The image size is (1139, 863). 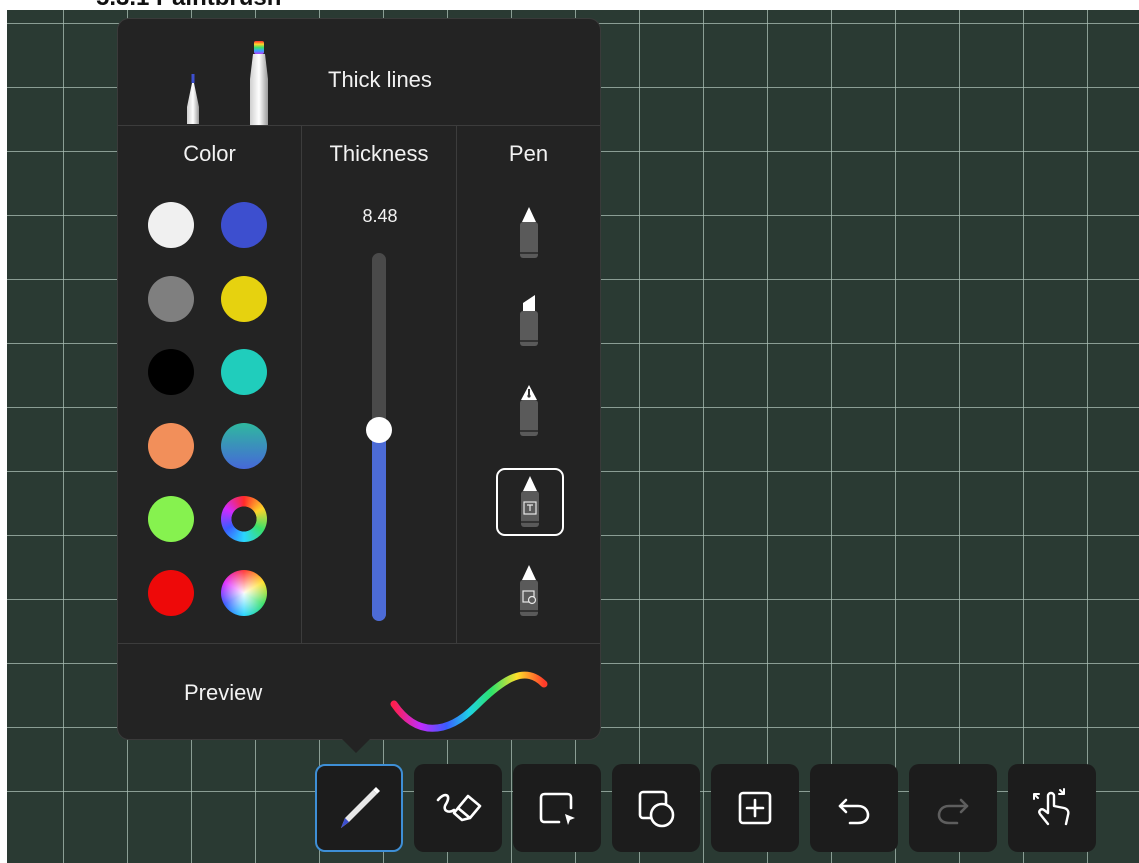 What do you see at coordinates (356, 746) in the screenshot?
I see `panel-pointer` at bounding box center [356, 746].